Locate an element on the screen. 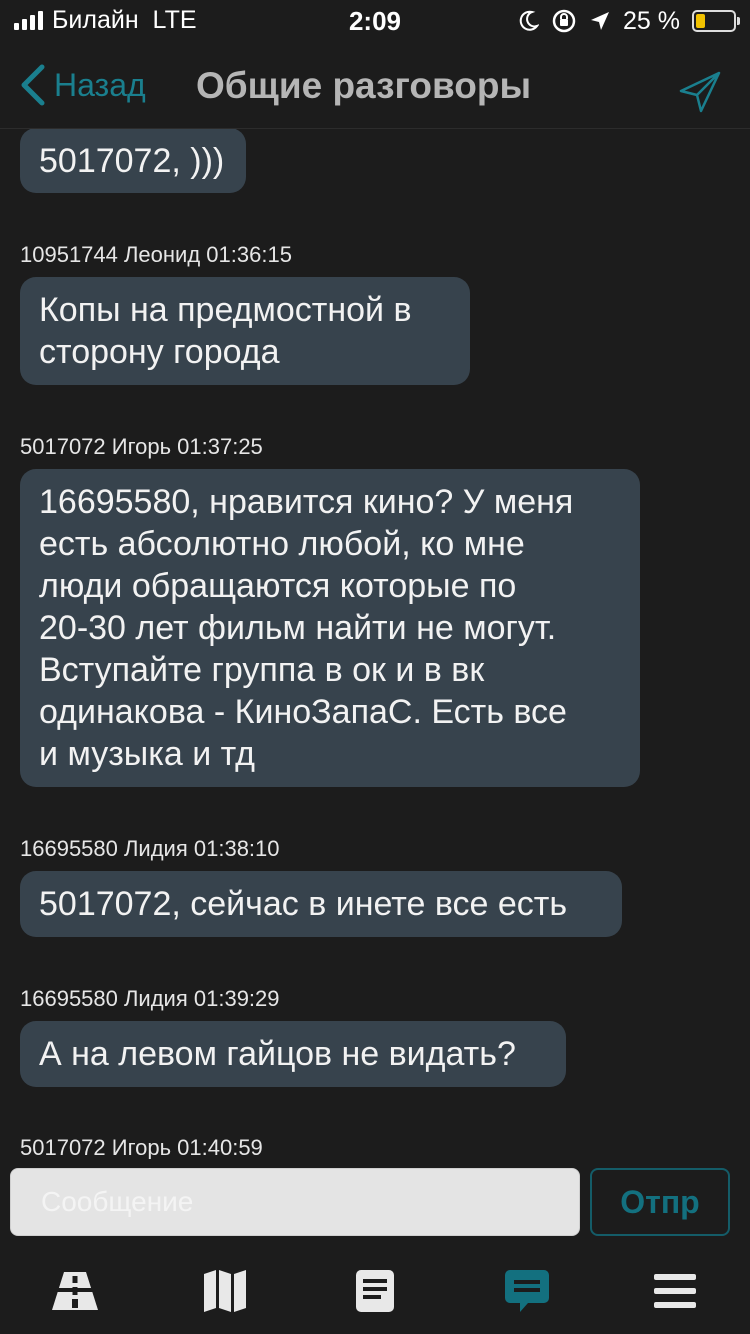  page-title: Общие разговоры is located at coordinates (364, 85).